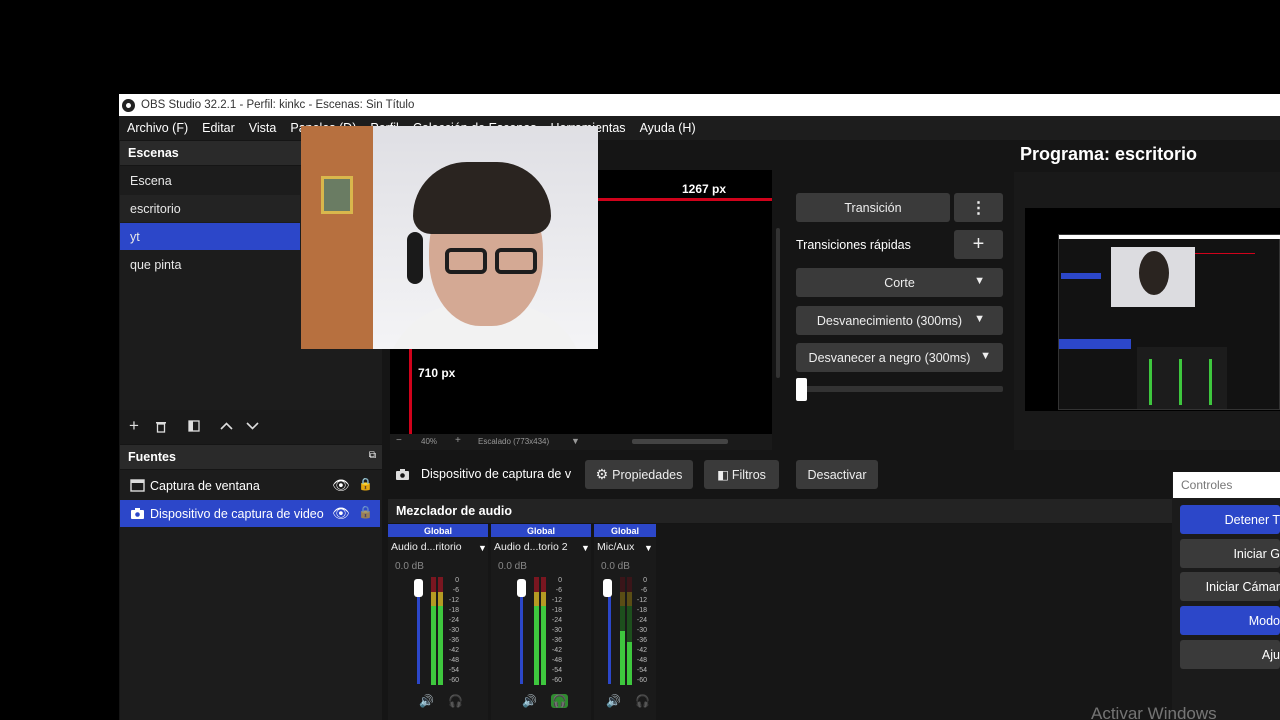  I want to click on quick-transitions-label: Transiciones rápidas, so click(853, 245).